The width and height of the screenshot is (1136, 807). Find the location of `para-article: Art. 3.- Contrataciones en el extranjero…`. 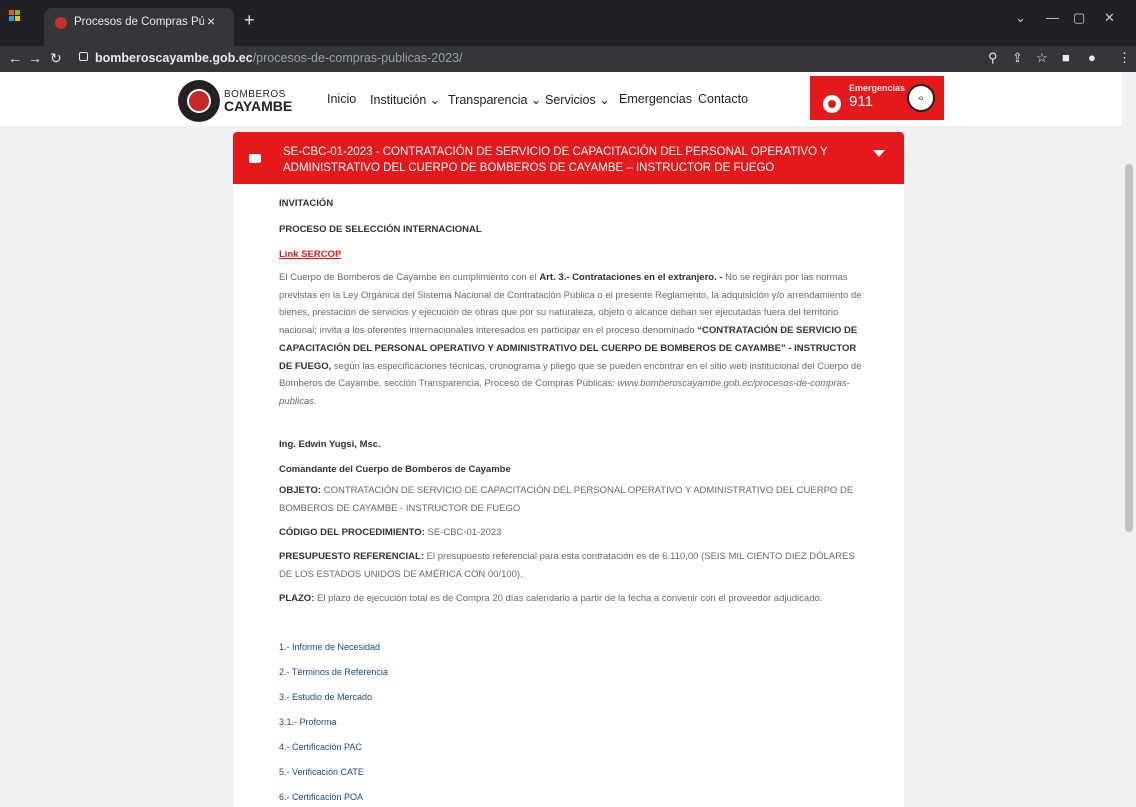

para-article: Art. 3.- Contrataciones en el extranjero… is located at coordinates (631, 277).